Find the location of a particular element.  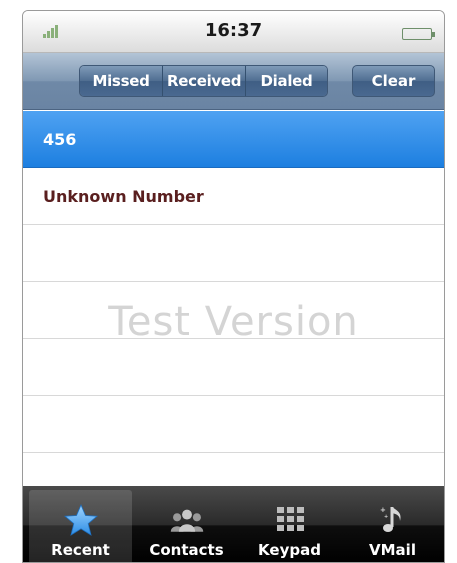

list-item: 456 is located at coordinates (233, 139).